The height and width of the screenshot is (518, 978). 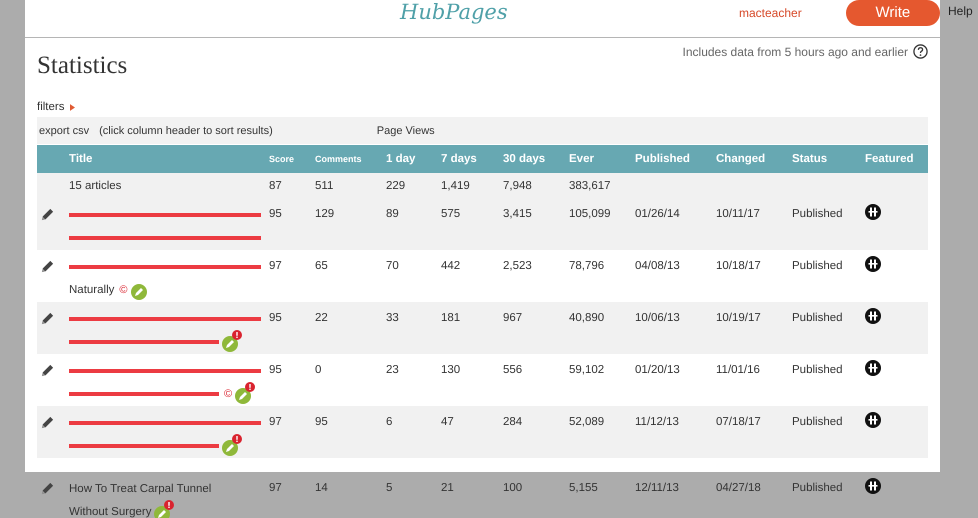 What do you see at coordinates (405, 130) in the screenshot?
I see `page-views-heading: Page Views` at bounding box center [405, 130].